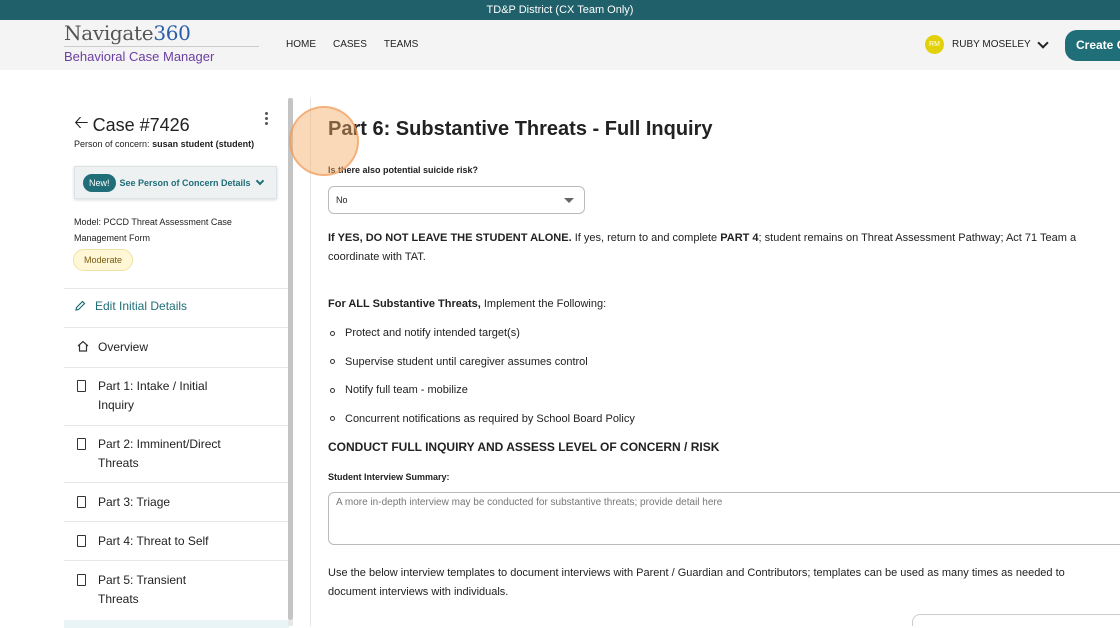  I want to click on case-title: 🡠 Case #7426, so click(132, 125).